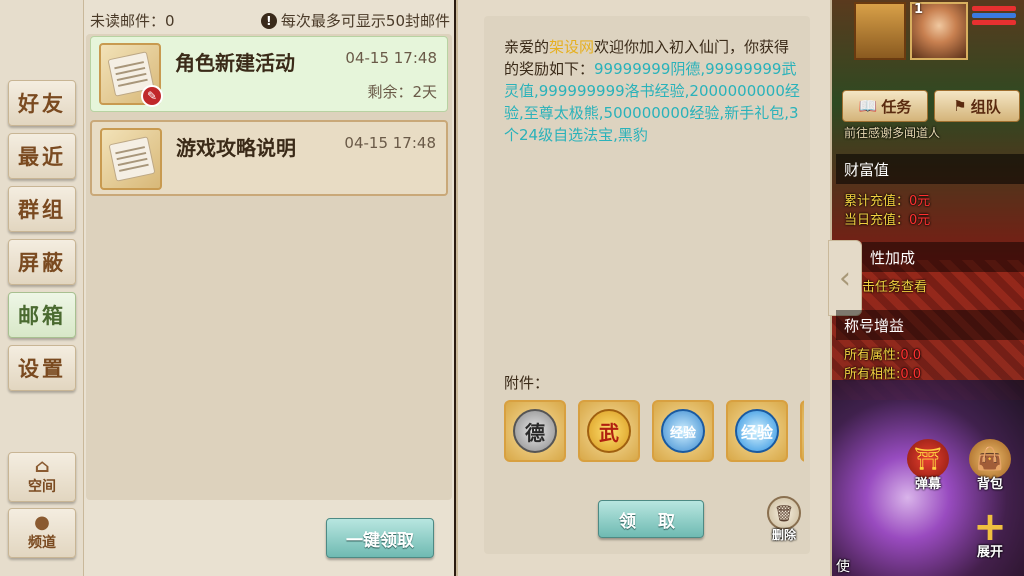 This screenshot has height=576, width=1024. What do you see at coordinates (872, 374) in the screenshot?
I see `all-phase-label: 所有相性:` at bounding box center [872, 374].